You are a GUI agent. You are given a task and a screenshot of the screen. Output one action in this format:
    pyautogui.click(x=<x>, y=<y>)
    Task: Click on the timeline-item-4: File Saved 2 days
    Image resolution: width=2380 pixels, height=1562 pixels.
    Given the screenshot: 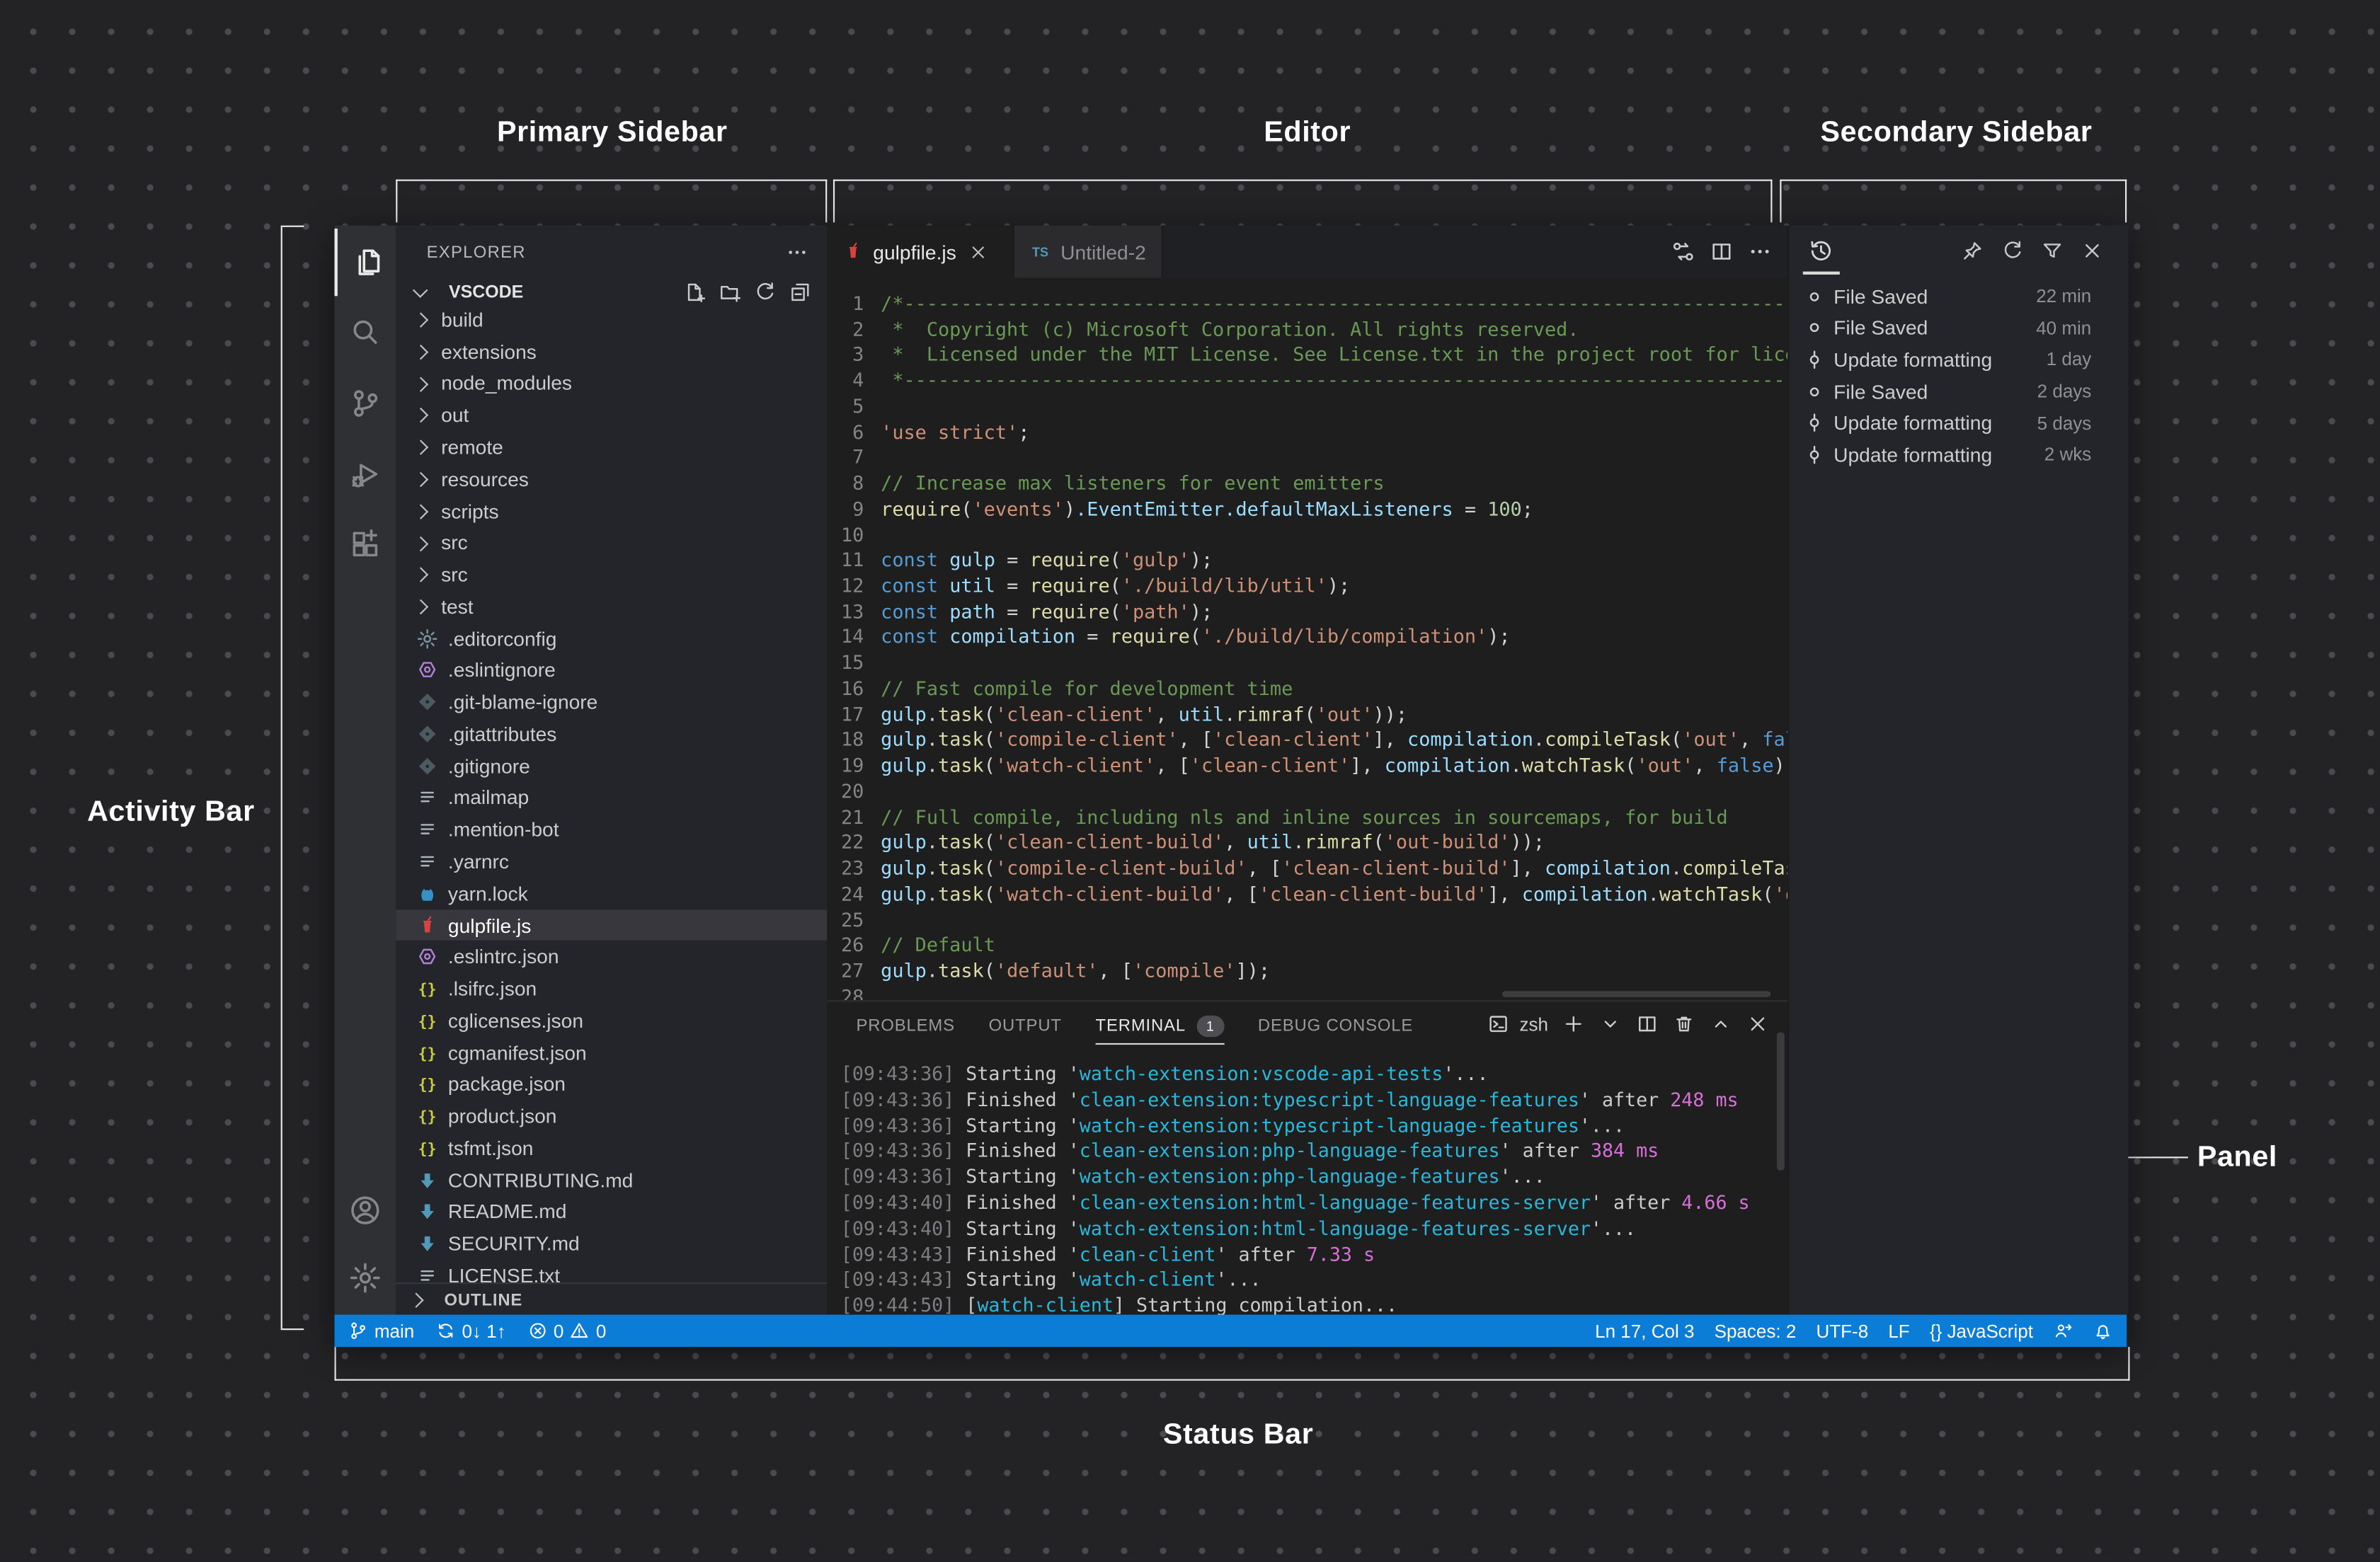 What is the action you would take?
    pyautogui.click(x=1958, y=392)
    